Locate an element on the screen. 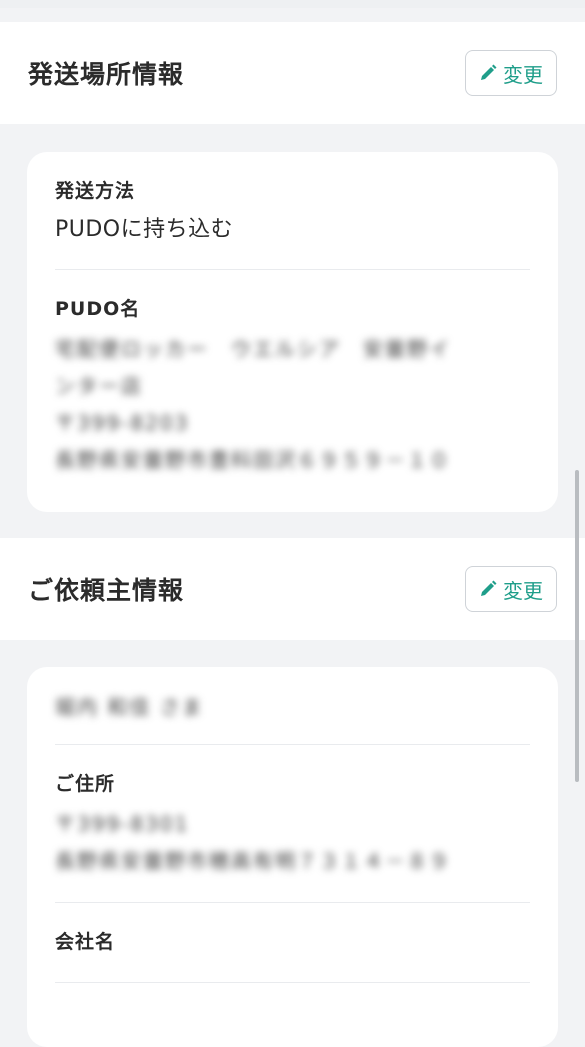  shipping-edit-label: 変更 is located at coordinates (523, 74).